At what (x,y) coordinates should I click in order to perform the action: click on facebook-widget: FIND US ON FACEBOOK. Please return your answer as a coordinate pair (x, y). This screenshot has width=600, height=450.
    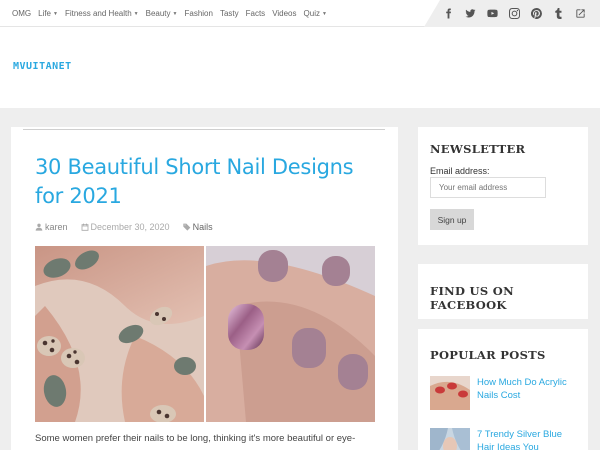
    Looking at the image, I should click on (503, 291).